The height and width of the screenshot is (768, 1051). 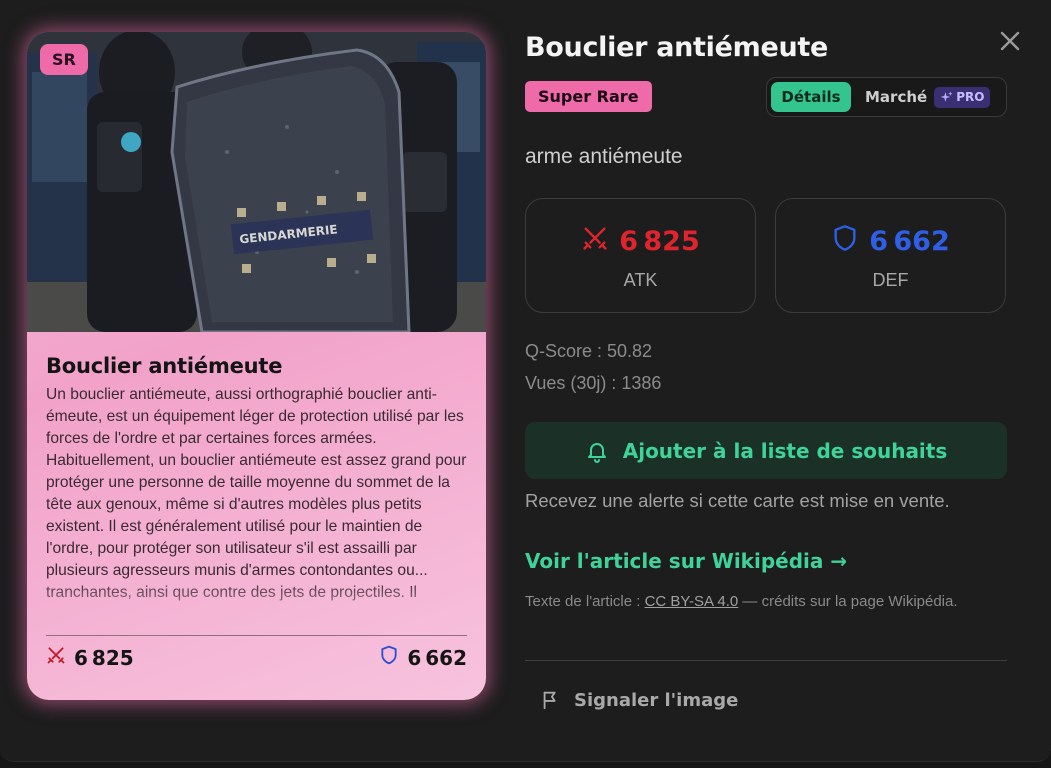 I want to click on views-text: Vues (30j) : 1386, so click(x=593, y=383).